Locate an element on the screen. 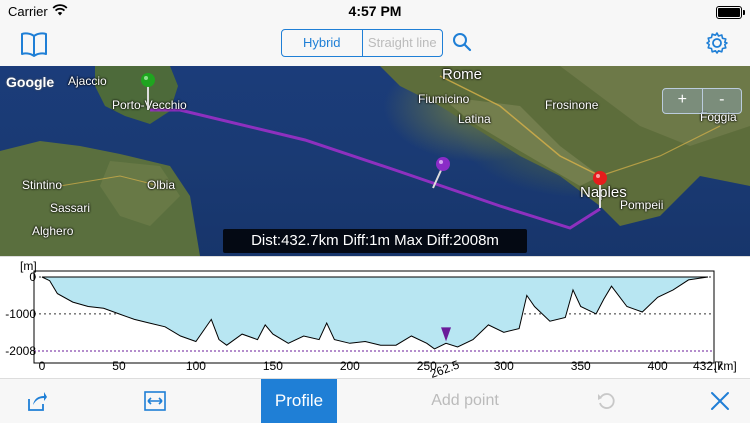 Image resolution: width=750 pixels, height=423 pixels. city-label: Latina is located at coordinates (474, 119).